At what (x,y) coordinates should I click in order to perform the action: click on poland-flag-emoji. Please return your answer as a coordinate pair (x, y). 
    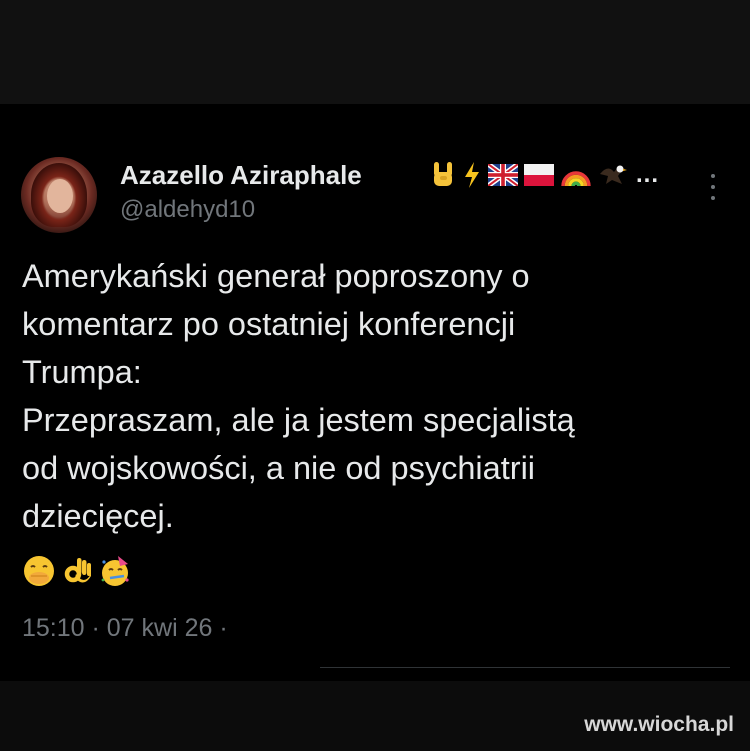
    Looking at the image, I should click on (539, 175).